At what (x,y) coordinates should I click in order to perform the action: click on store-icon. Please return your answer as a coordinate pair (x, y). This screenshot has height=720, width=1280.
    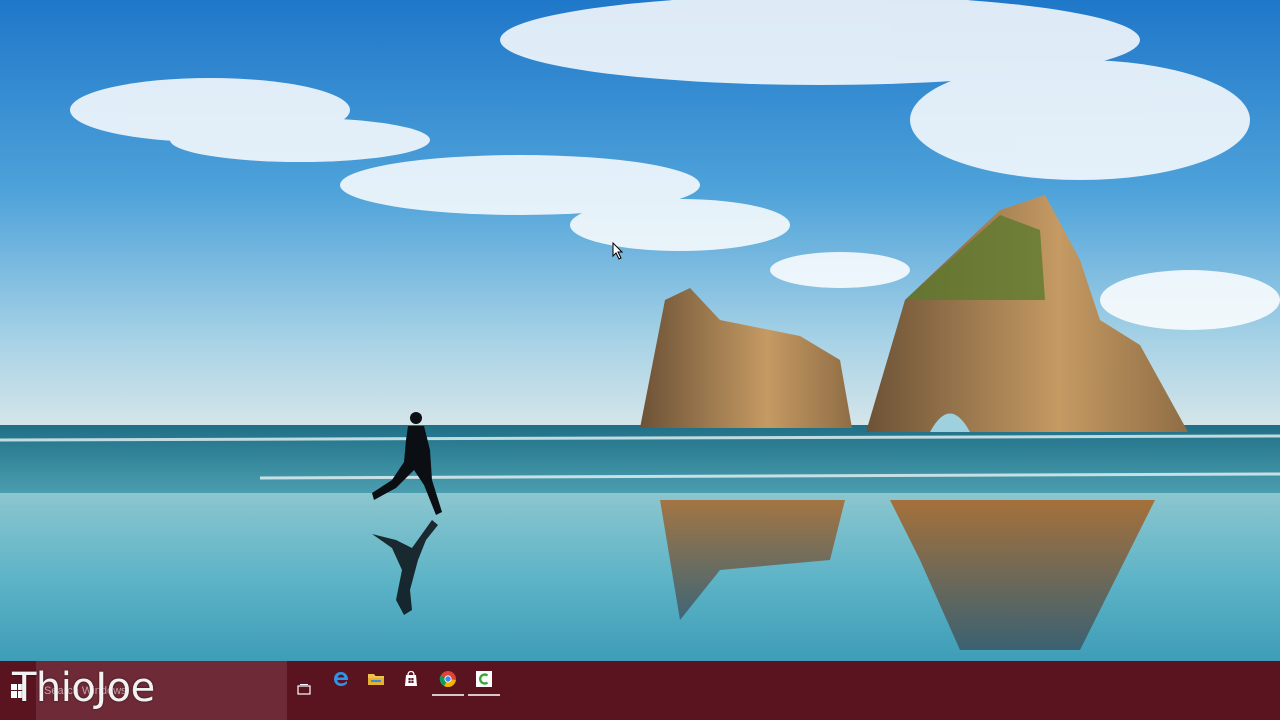
    Looking at the image, I should click on (411, 678).